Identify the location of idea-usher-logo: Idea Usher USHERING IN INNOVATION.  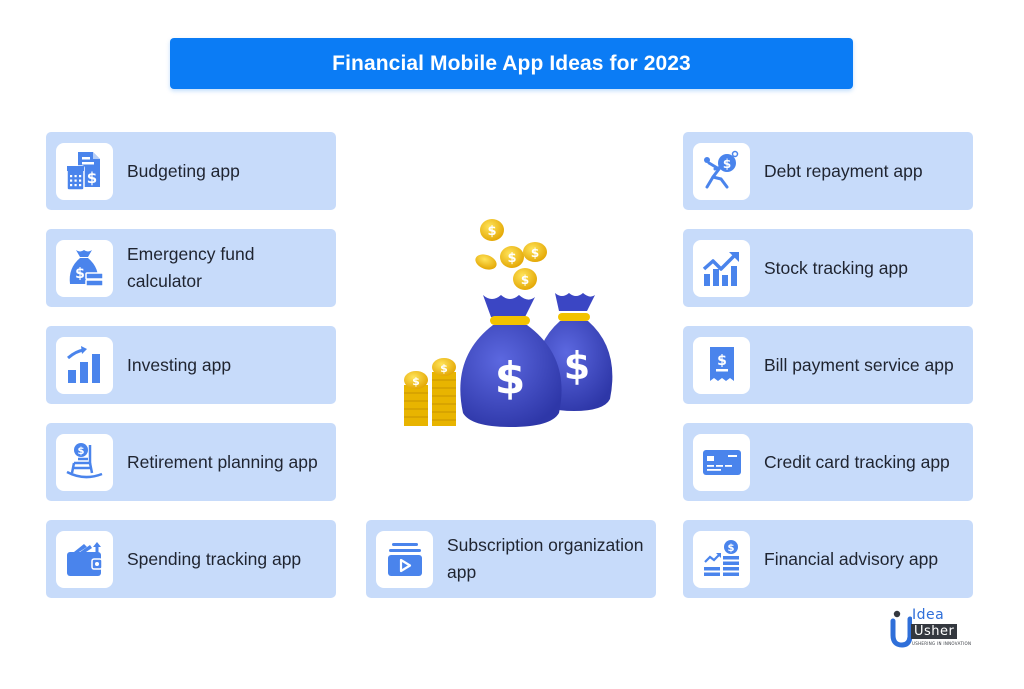
(940, 629).